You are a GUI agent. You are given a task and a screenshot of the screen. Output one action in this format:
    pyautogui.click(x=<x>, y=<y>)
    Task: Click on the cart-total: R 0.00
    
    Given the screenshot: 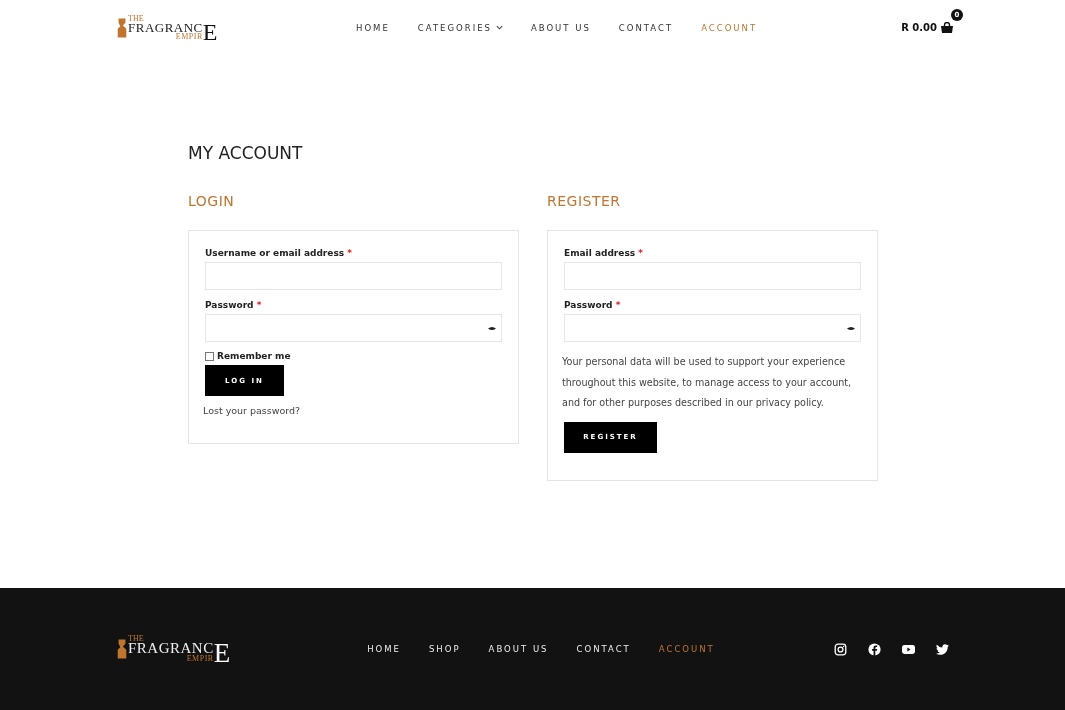 What is the action you would take?
    pyautogui.click(x=919, y=27)
    